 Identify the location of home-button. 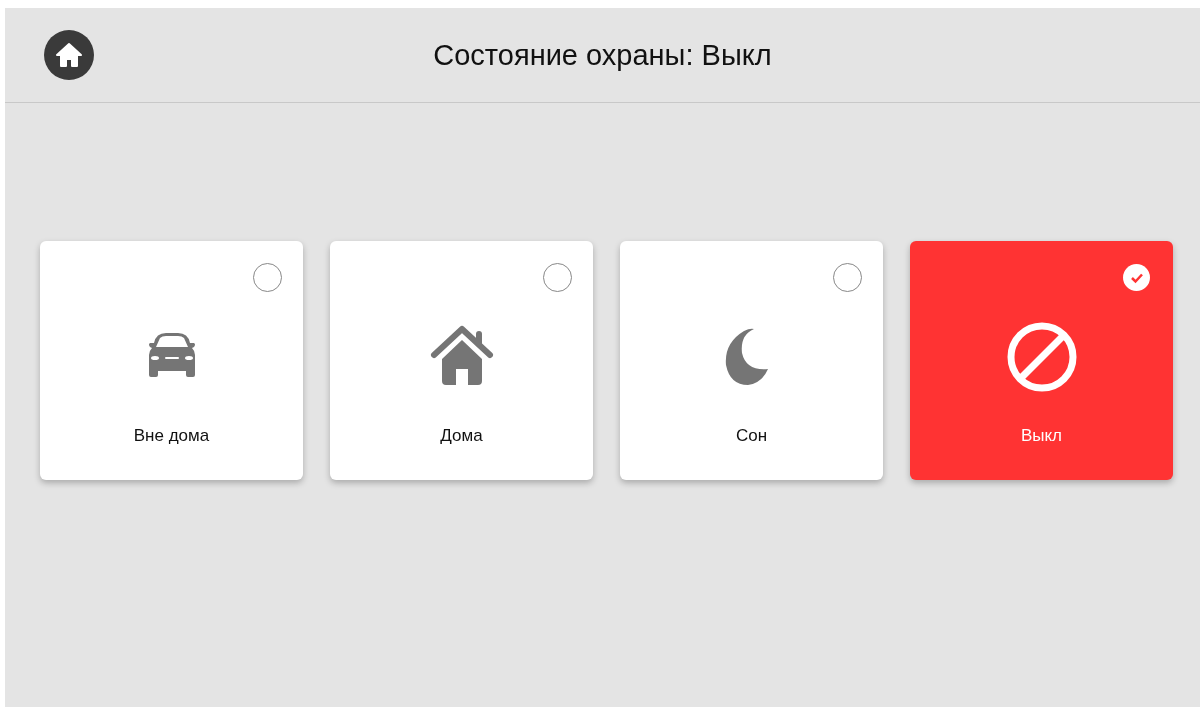
(69, 55).